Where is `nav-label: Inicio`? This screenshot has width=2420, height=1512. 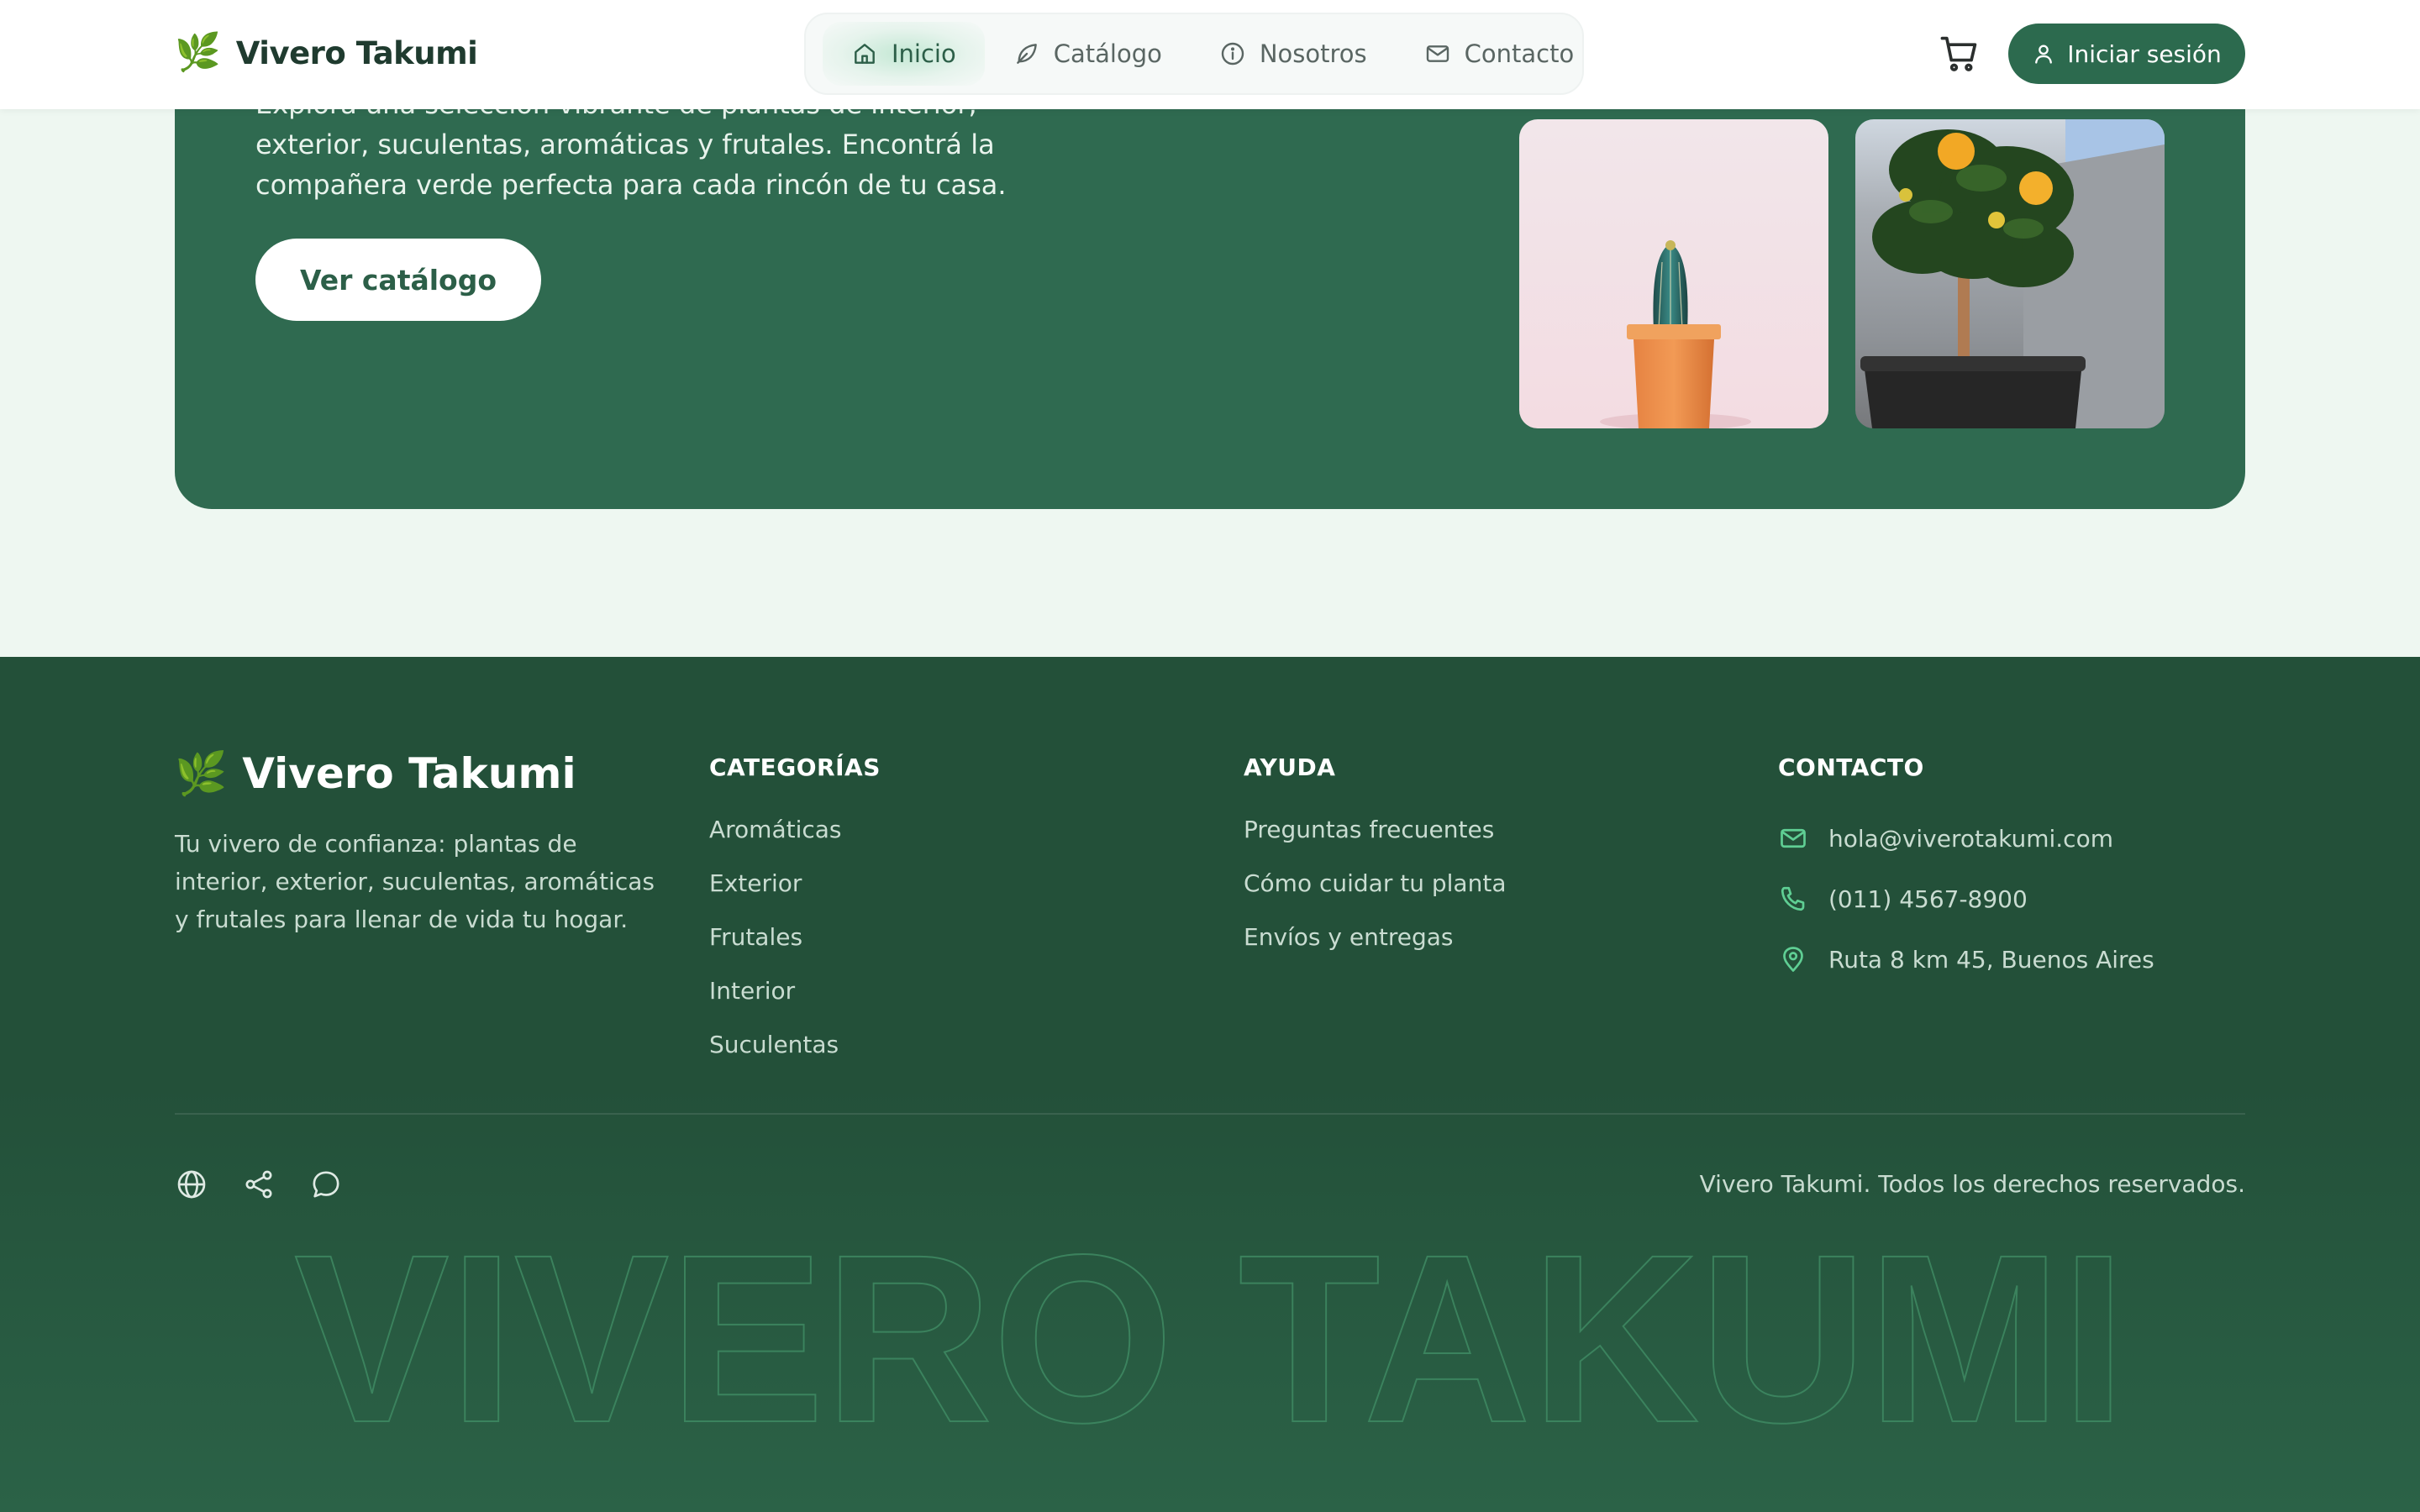 nav-label: Inicio is located at coordinates (924, 53).